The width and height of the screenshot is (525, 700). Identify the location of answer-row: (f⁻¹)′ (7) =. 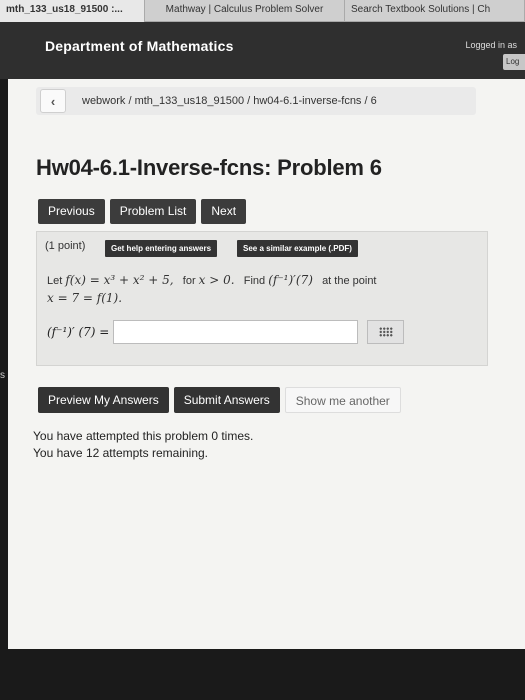
(203, 332).